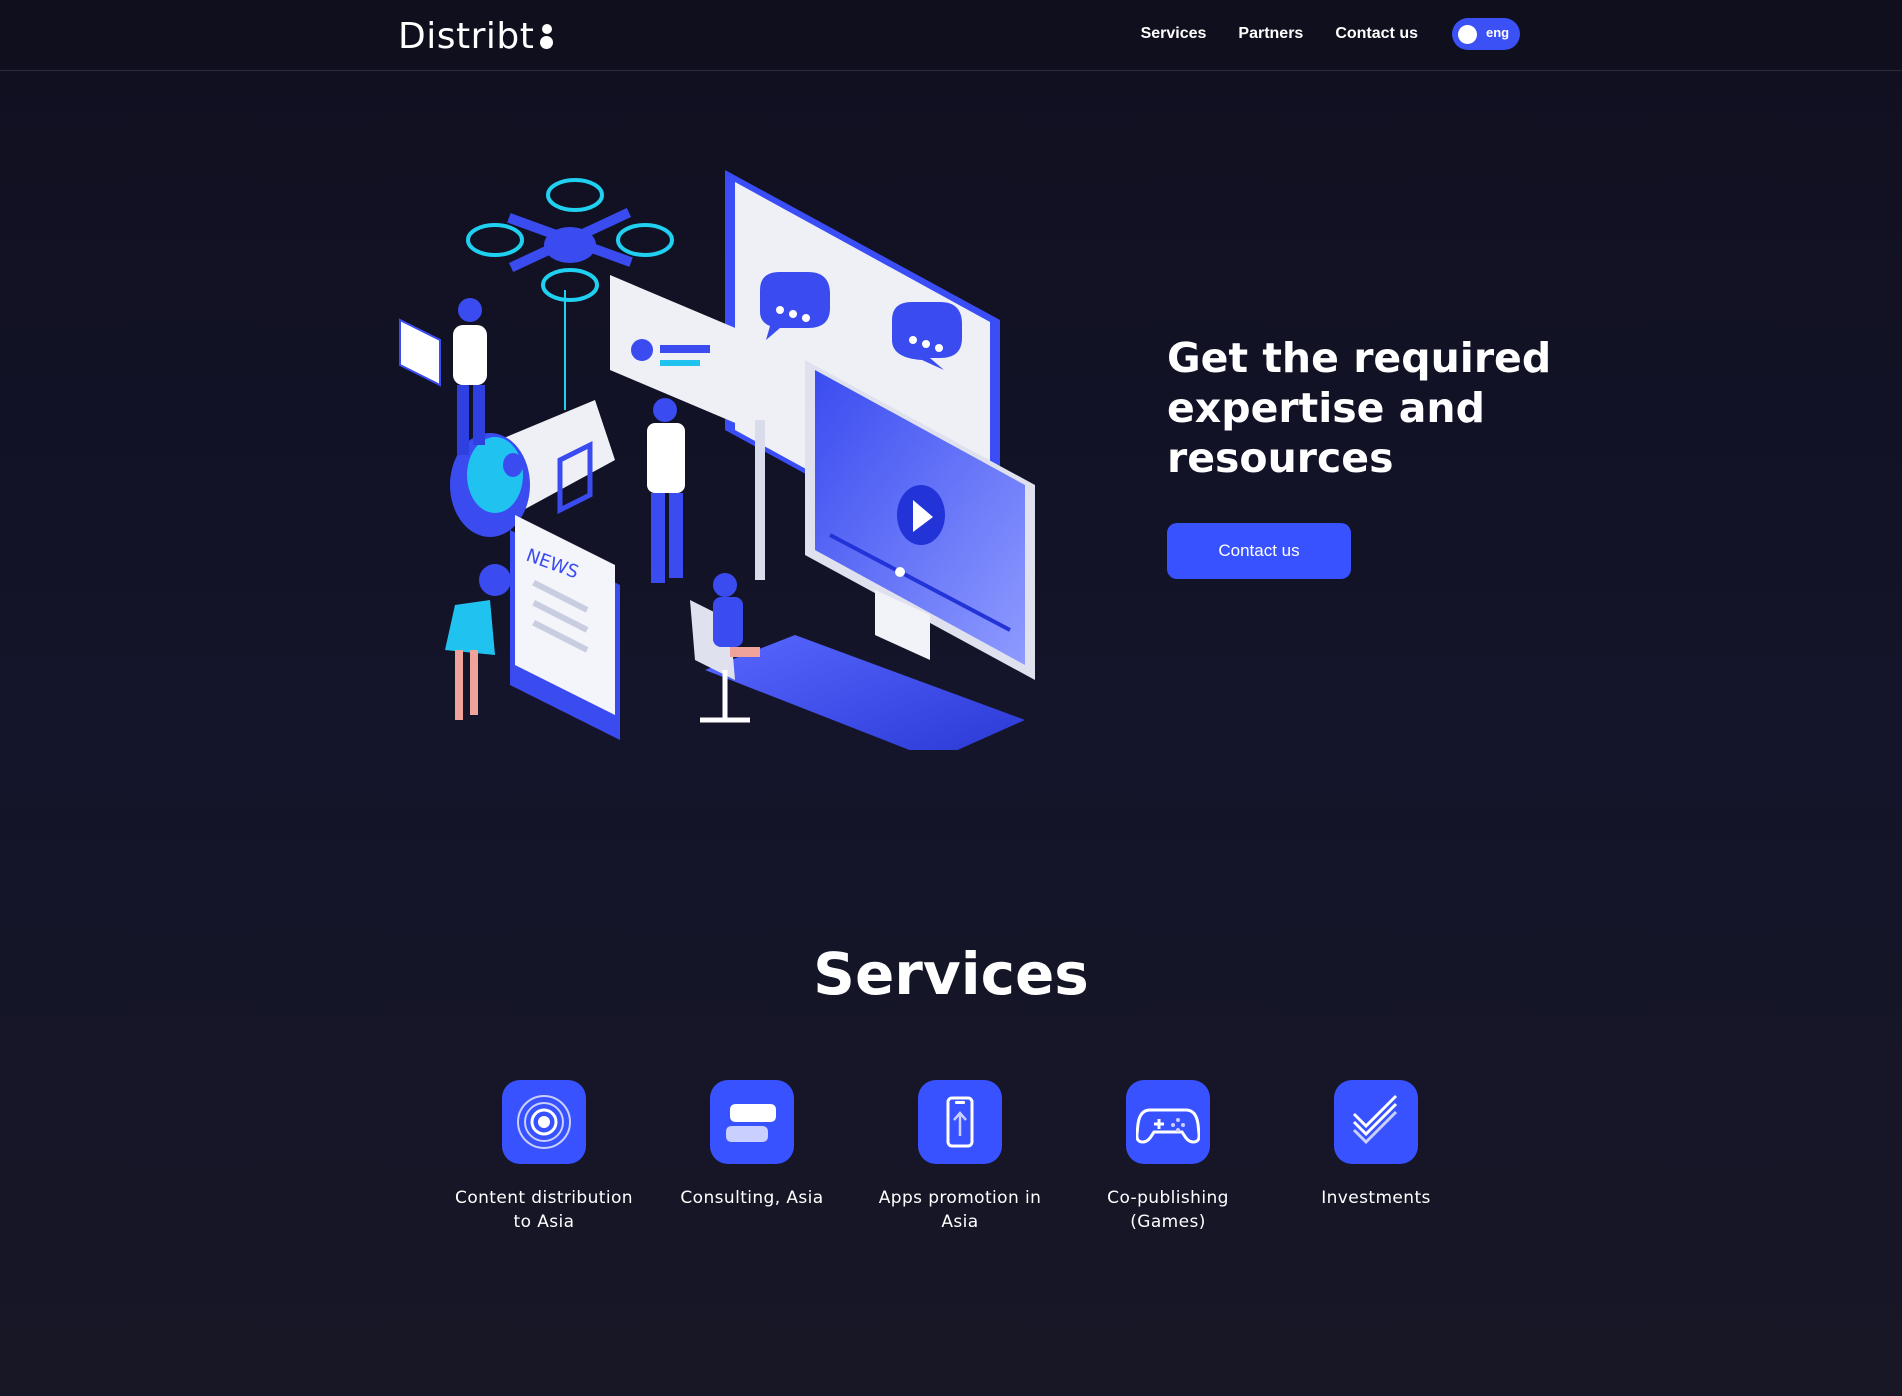  What do you see at coordinates (546, 36) in the screenshot?
I see `logo-dots-icon` at bounding box center [546, 36].